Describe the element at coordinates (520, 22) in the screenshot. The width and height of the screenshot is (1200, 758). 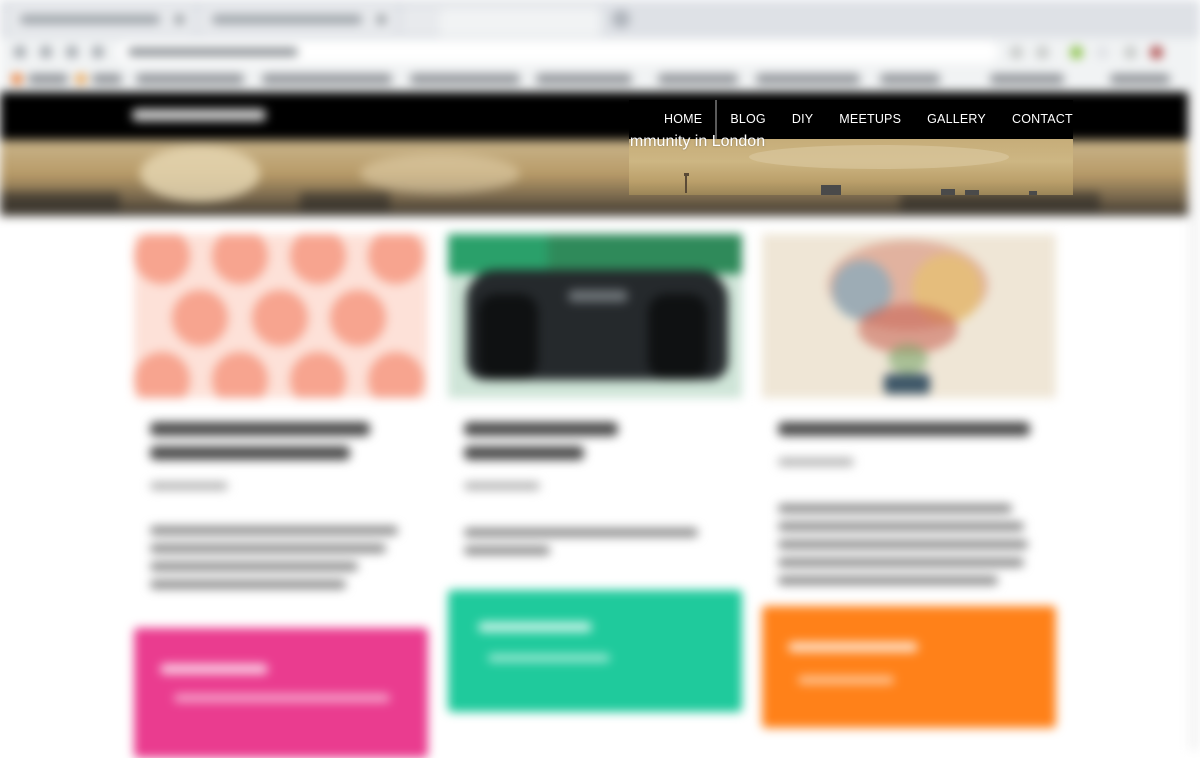
I see `browser-tab-active` at that location.